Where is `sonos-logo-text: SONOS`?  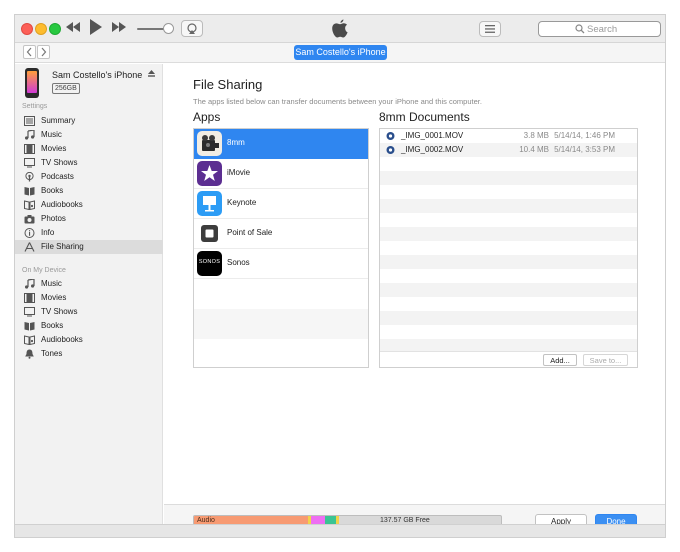 sonos-logo-text: SONOS is located at coordinates (209, 262).